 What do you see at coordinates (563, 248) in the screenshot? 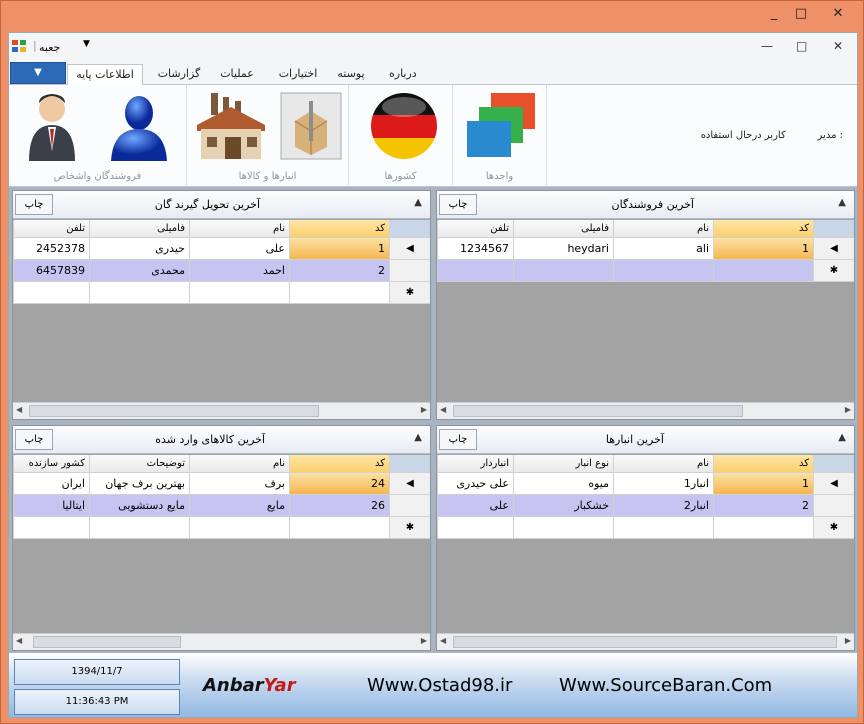
I see `table-cell: heydari` at bounding box center [563, 248].